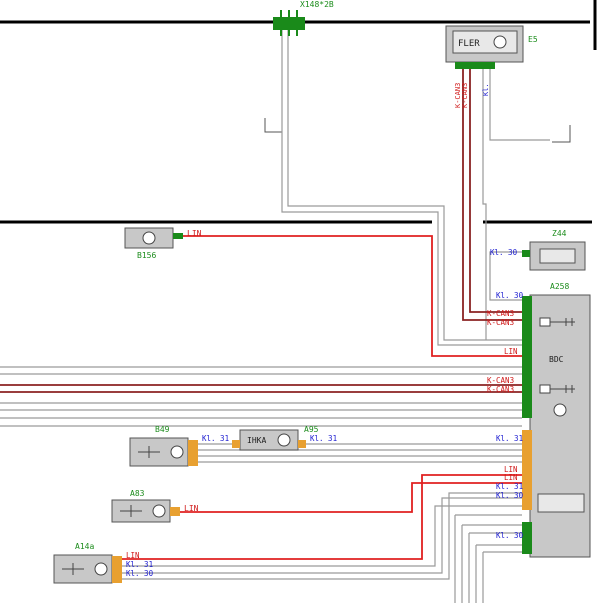 The width and height of the screenshot is (601, 603). What do you see at coordinates (146, 255) in the screenshot?
I see `b156-id-label: B156` at bounding box center [146, 255].